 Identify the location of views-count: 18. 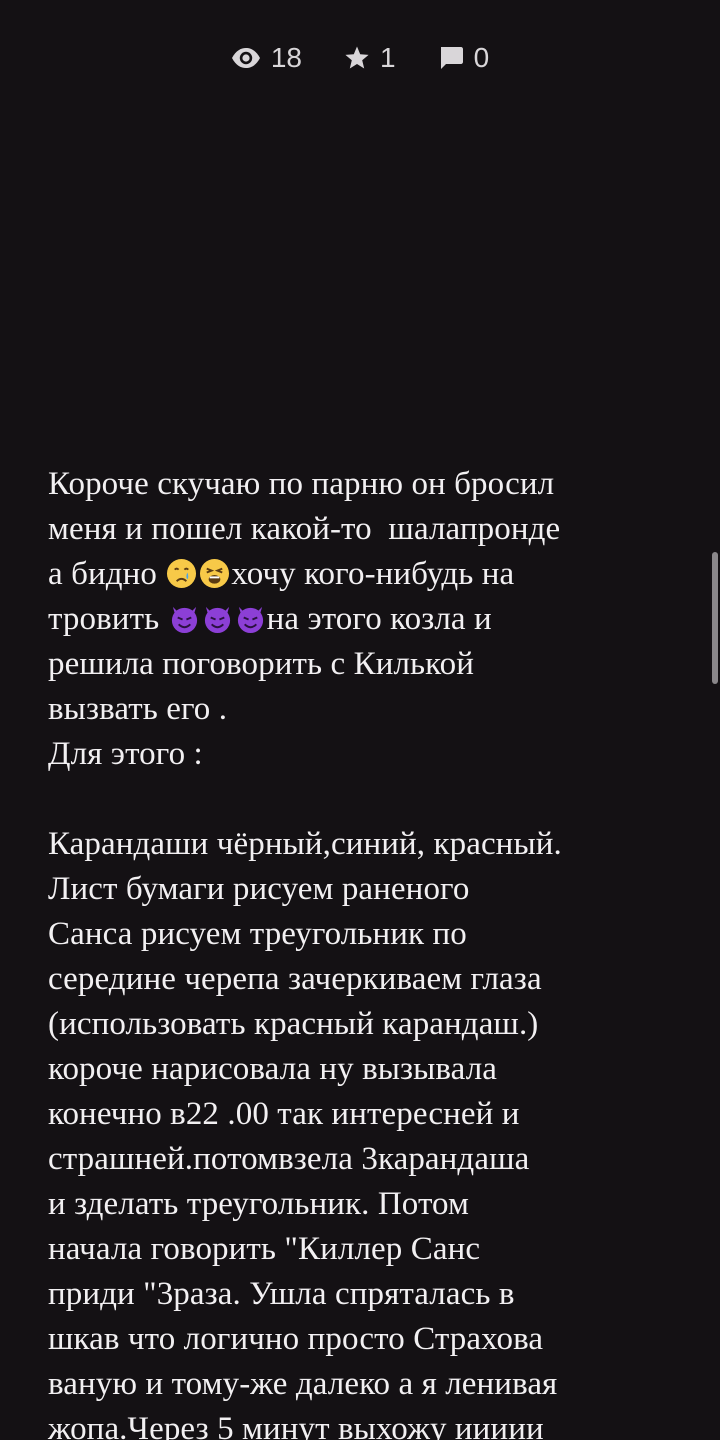
(286, 57).